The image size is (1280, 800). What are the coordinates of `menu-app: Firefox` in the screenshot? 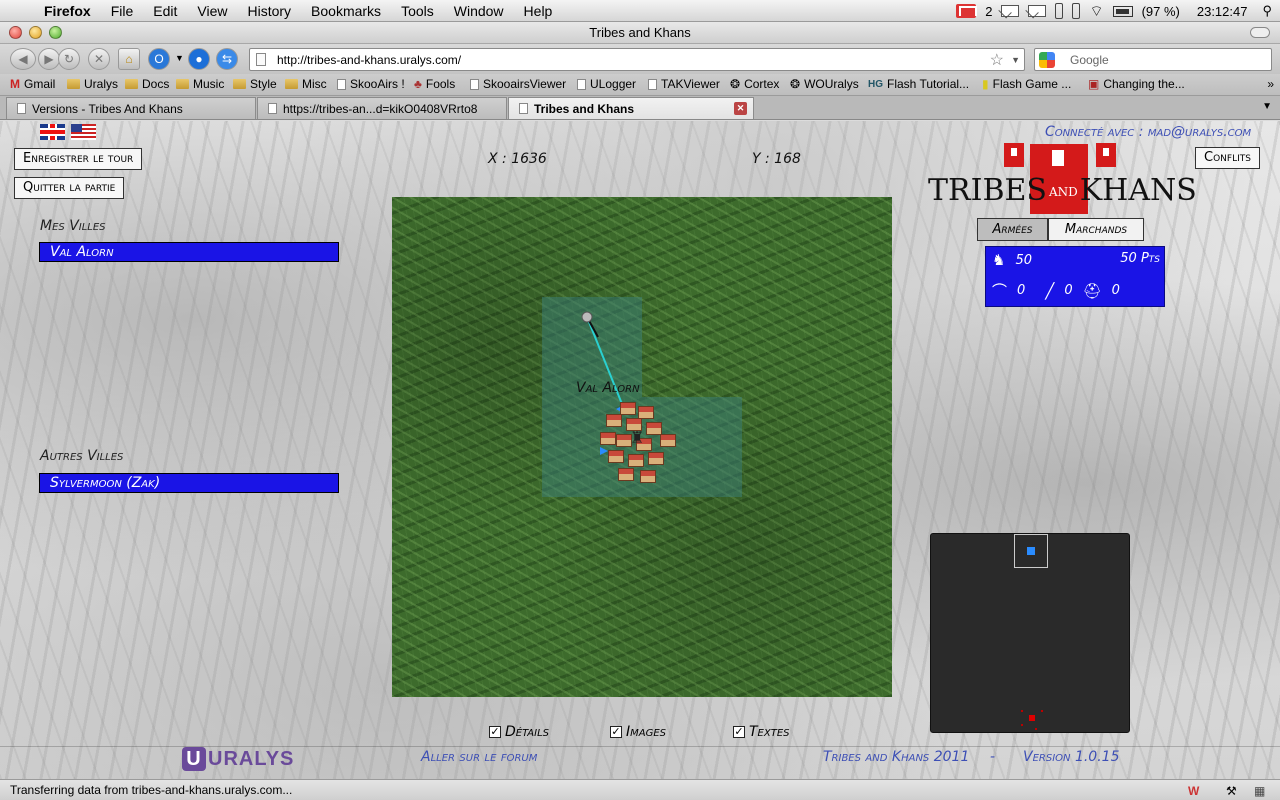 It's located at (70, 11).